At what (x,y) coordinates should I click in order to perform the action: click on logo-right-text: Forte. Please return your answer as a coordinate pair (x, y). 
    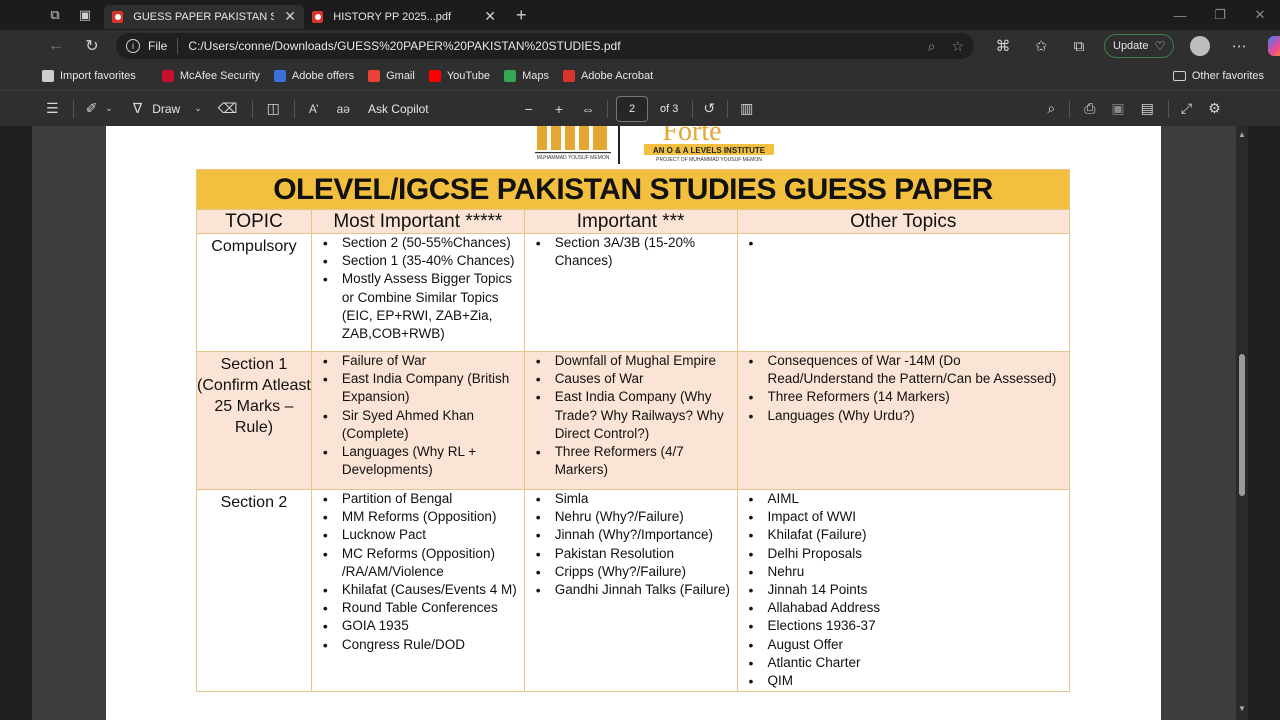
    Looking at the image, I should click on (691, 136).